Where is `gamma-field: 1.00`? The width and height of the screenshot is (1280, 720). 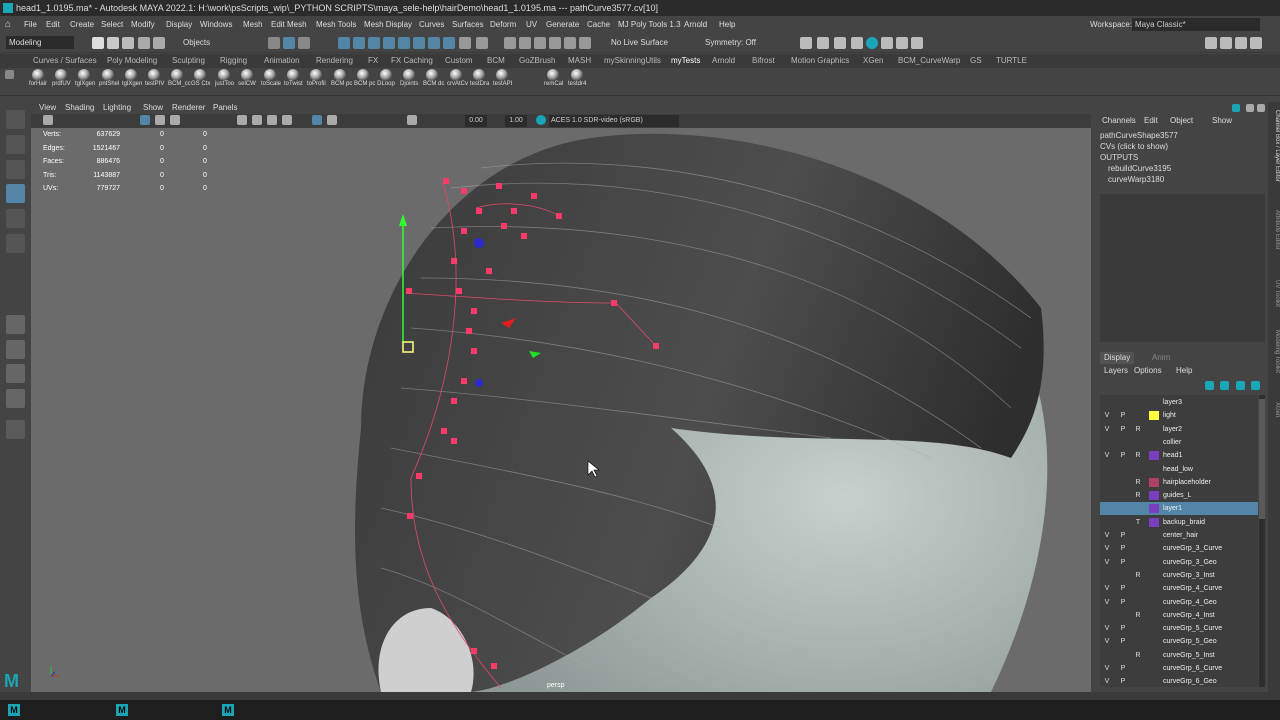
gamma-field: 1.00 is located at coordinates (516, 121).